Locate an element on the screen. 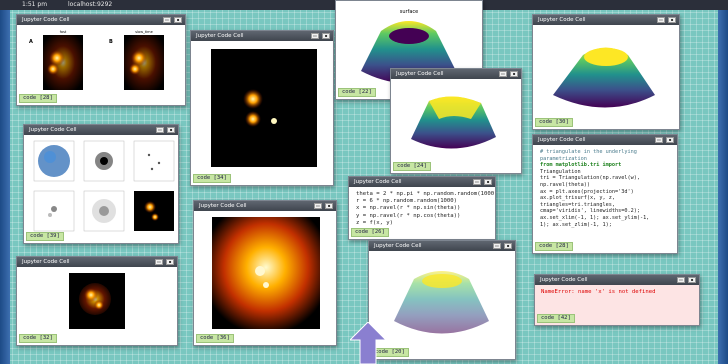  code-cell-34: Jupyter Code Cell ▭ ▪ code [34] is located at coordinates (262, 108).